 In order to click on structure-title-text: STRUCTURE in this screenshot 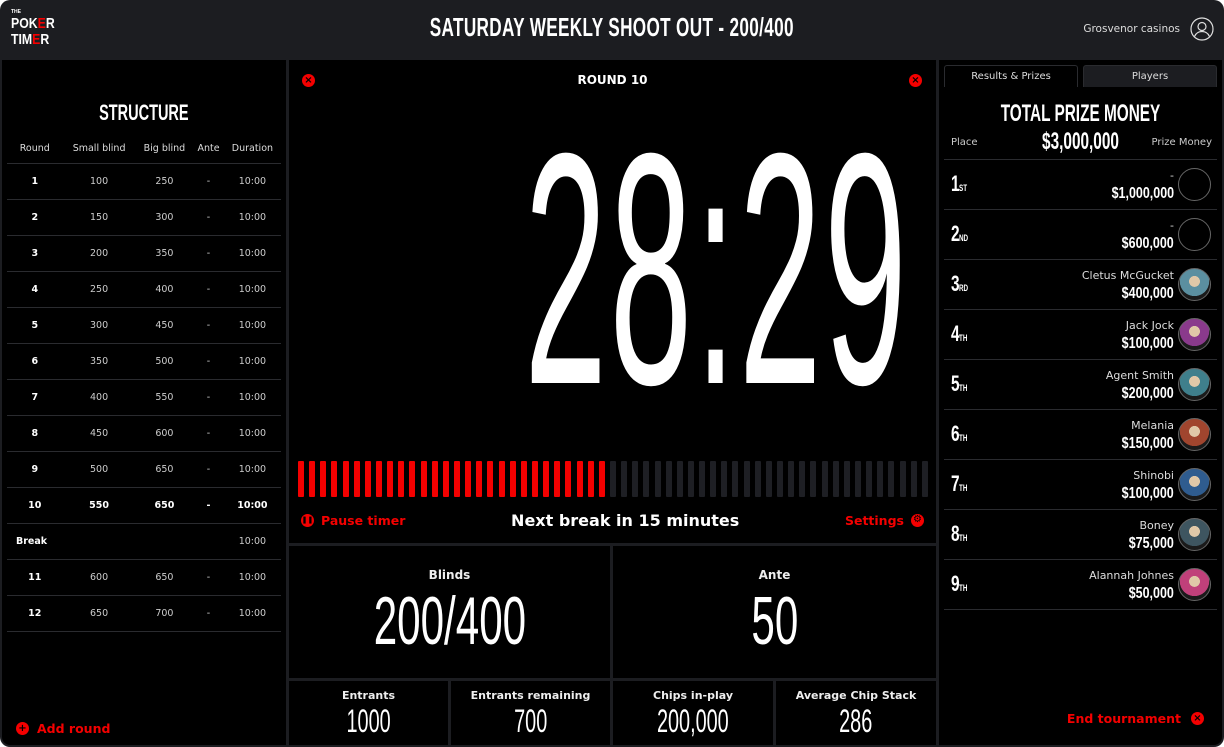, I will do `click(144, 112)`.